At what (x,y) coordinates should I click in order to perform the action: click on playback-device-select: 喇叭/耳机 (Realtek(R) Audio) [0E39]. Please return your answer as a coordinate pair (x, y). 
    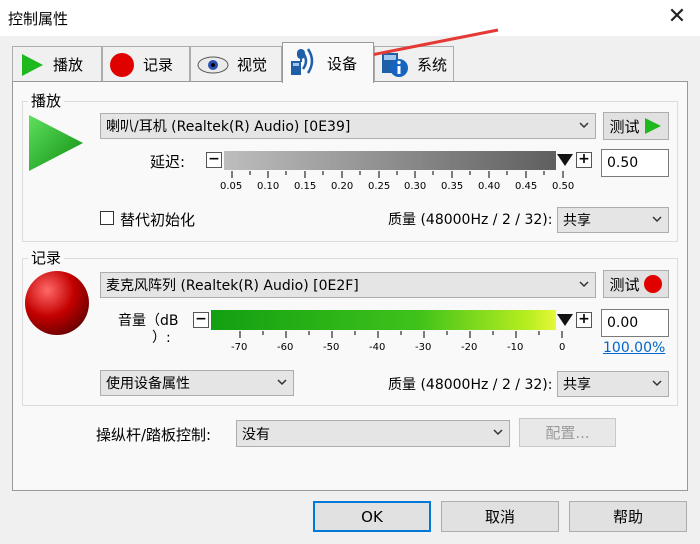
    Looking at the image, I should click on (348, 126).